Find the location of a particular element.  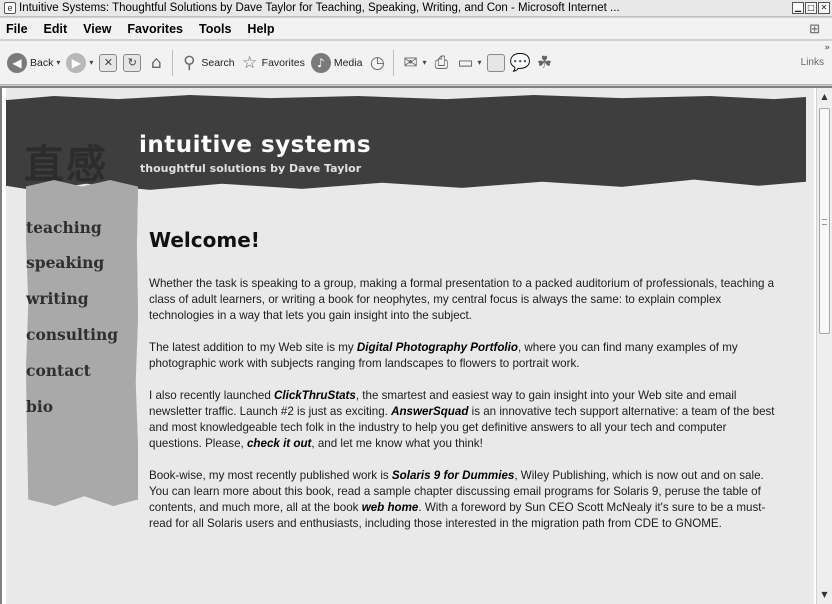

search-icon: ⚲ is located at coordinates (189, 62).